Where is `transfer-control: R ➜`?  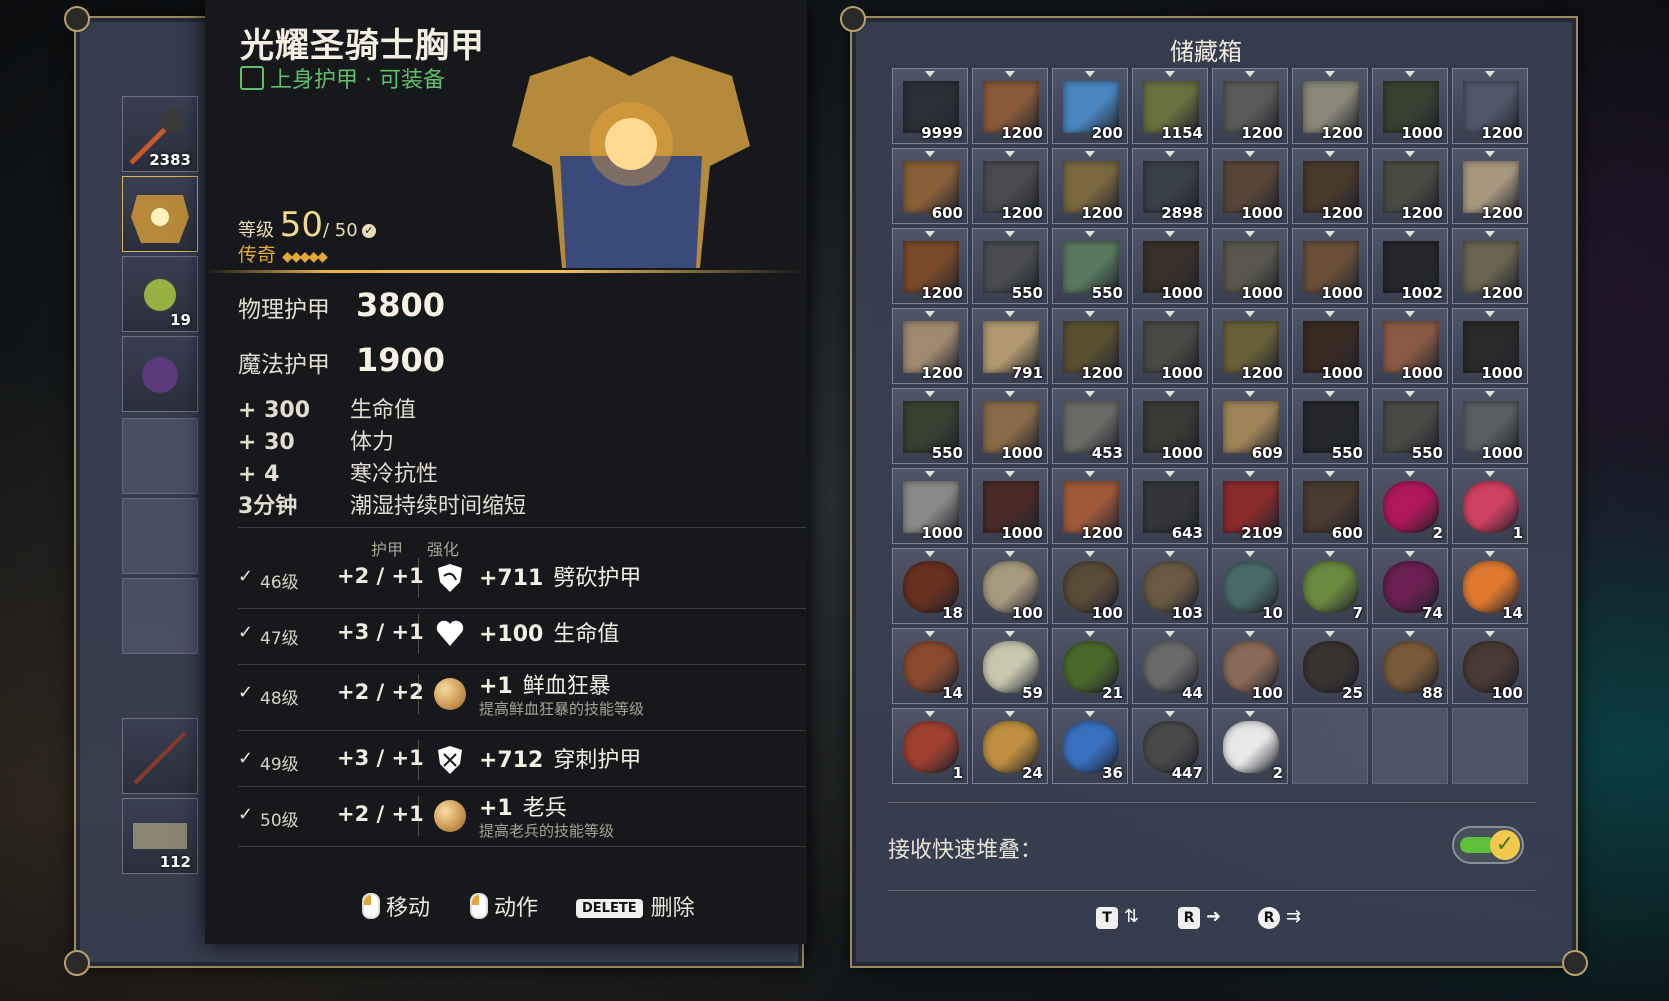
transfer-control: R ➜ is located at coordinates (1199, 917).